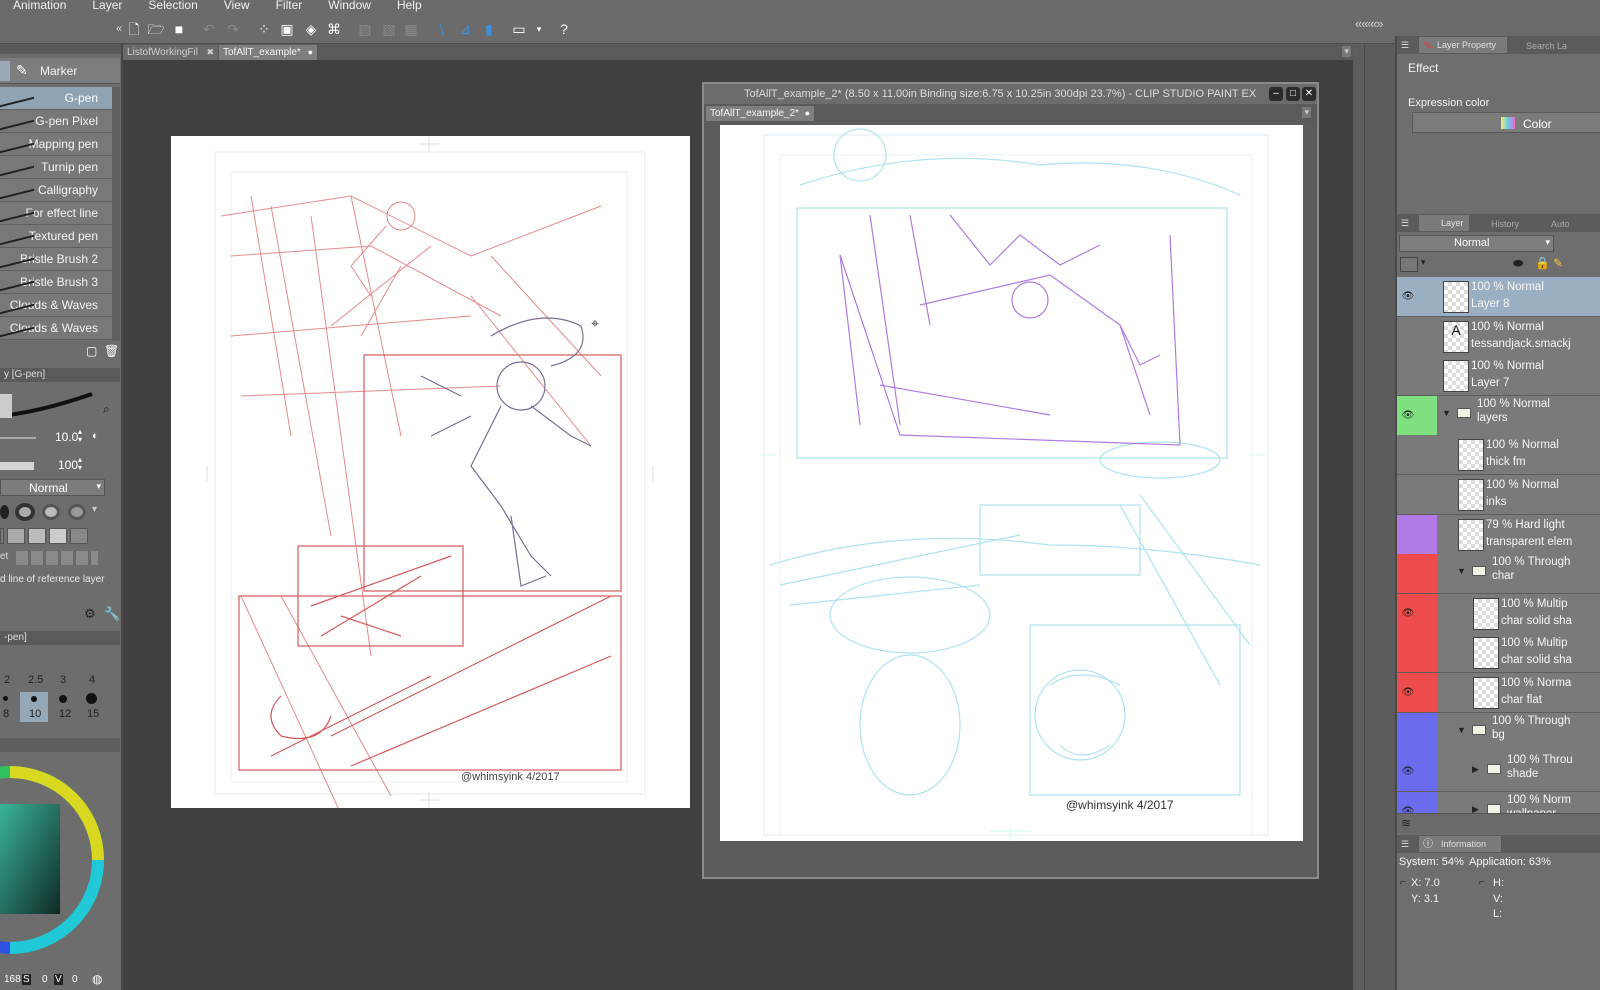 The width and height of the screenshot is (1600, 990). What do you see at coordinates (6, 714) in the screenshot?
I see `size-8: 8` at bounding box center [6, 714].